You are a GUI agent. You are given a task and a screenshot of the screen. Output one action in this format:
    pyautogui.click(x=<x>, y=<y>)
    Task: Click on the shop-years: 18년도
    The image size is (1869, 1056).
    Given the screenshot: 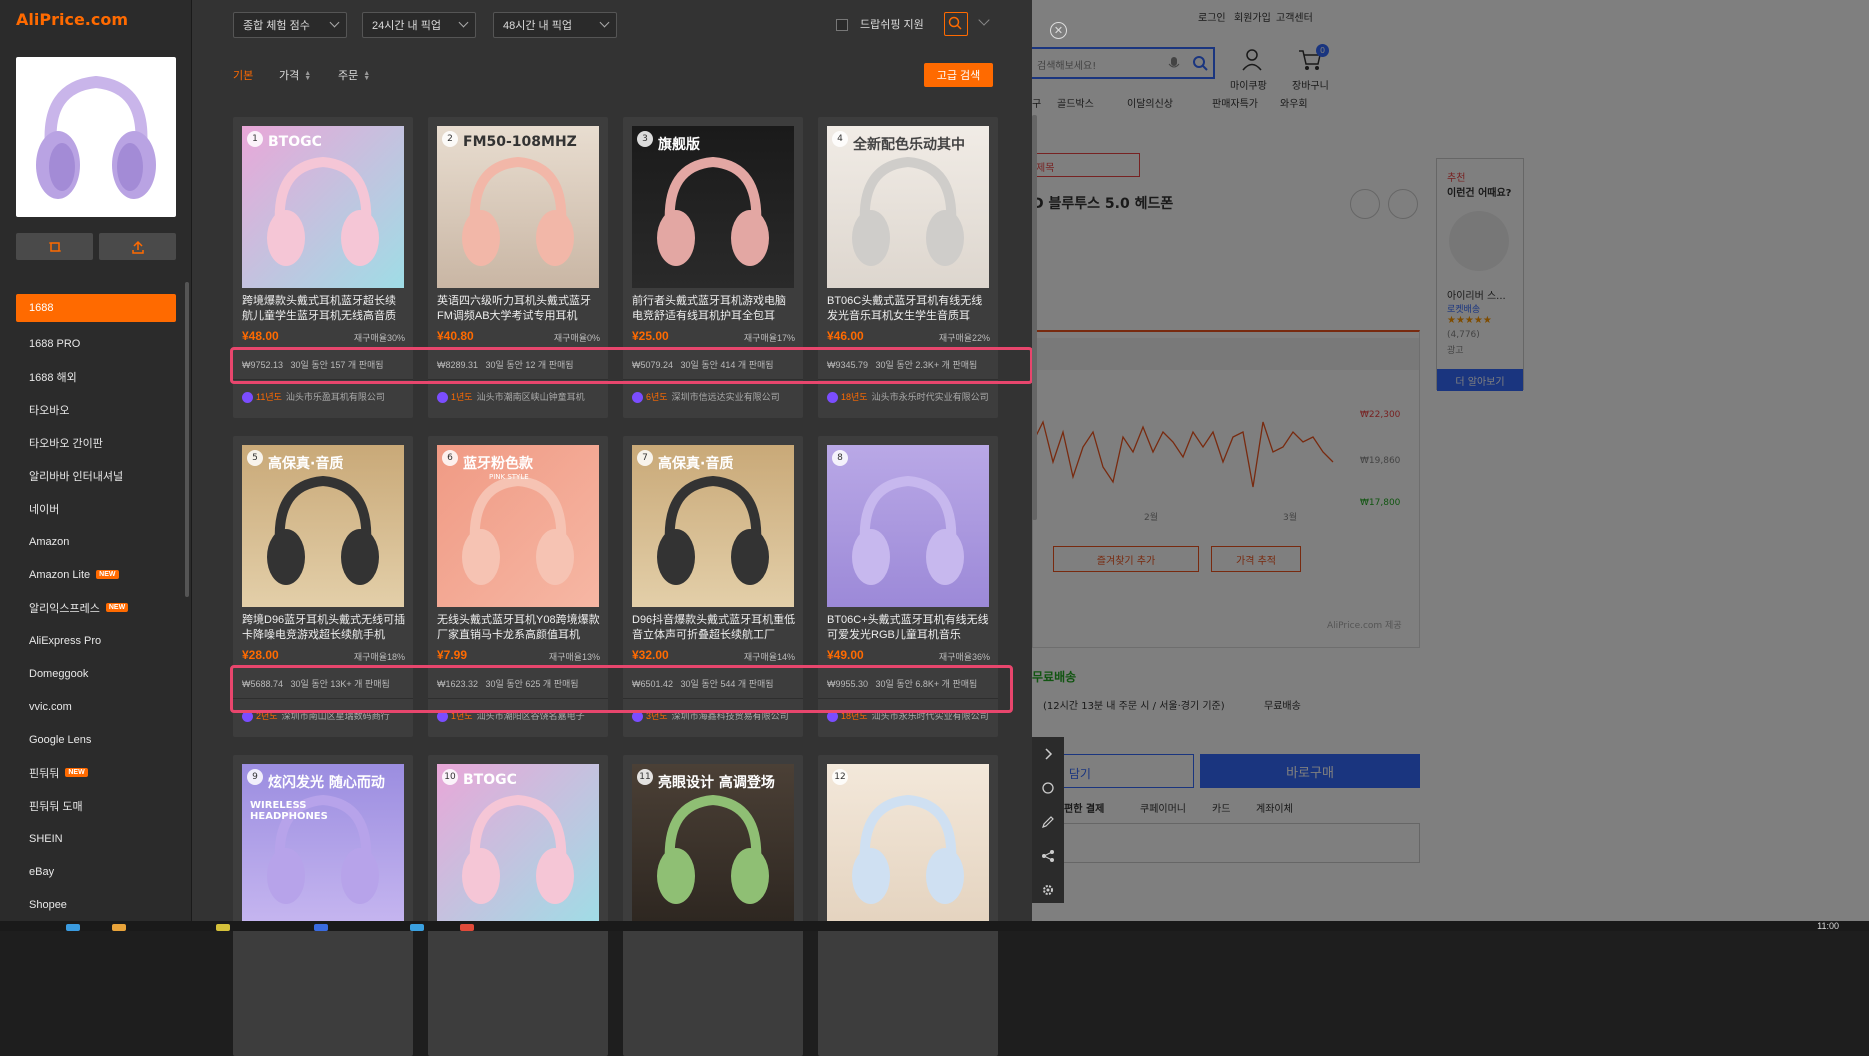 What is the action you would take?
    pyautogui.click(x=854, y=397)
    